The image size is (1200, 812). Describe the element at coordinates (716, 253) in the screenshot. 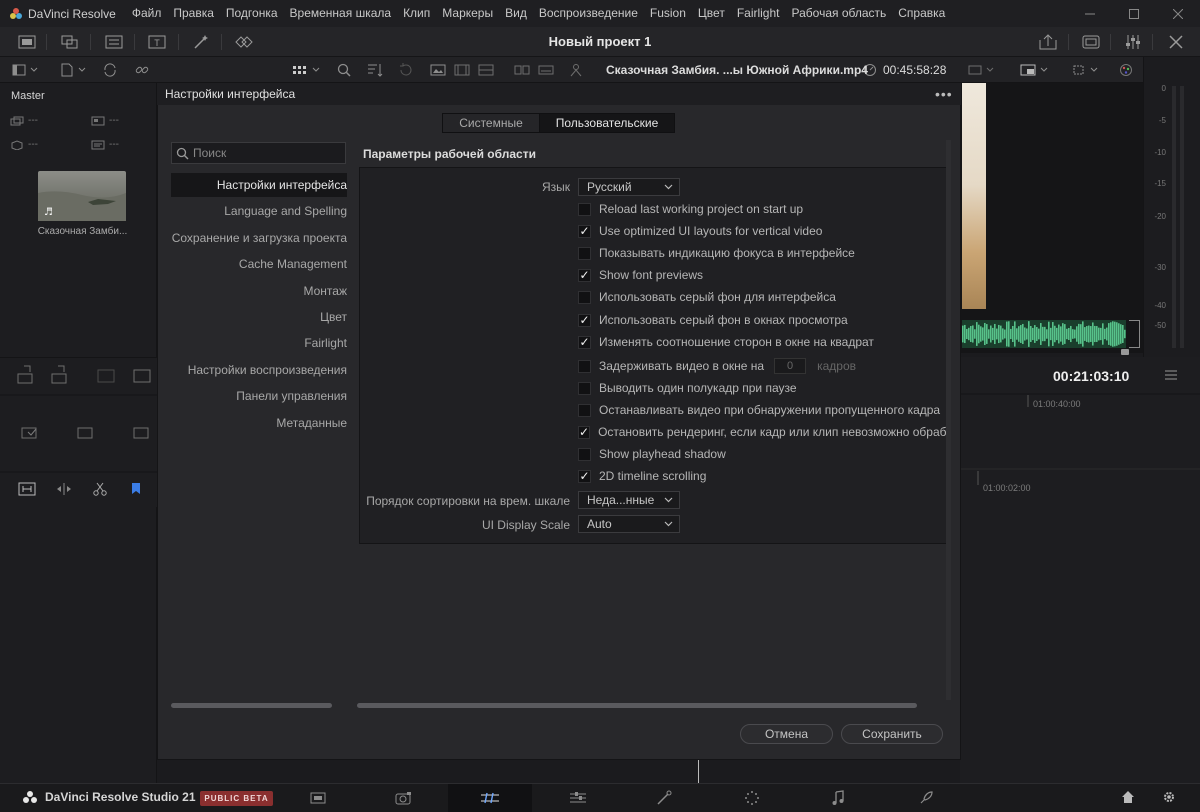

I see `option-focus-indicator: Показывать индикацию фокуса в интерфейсе` at that location.